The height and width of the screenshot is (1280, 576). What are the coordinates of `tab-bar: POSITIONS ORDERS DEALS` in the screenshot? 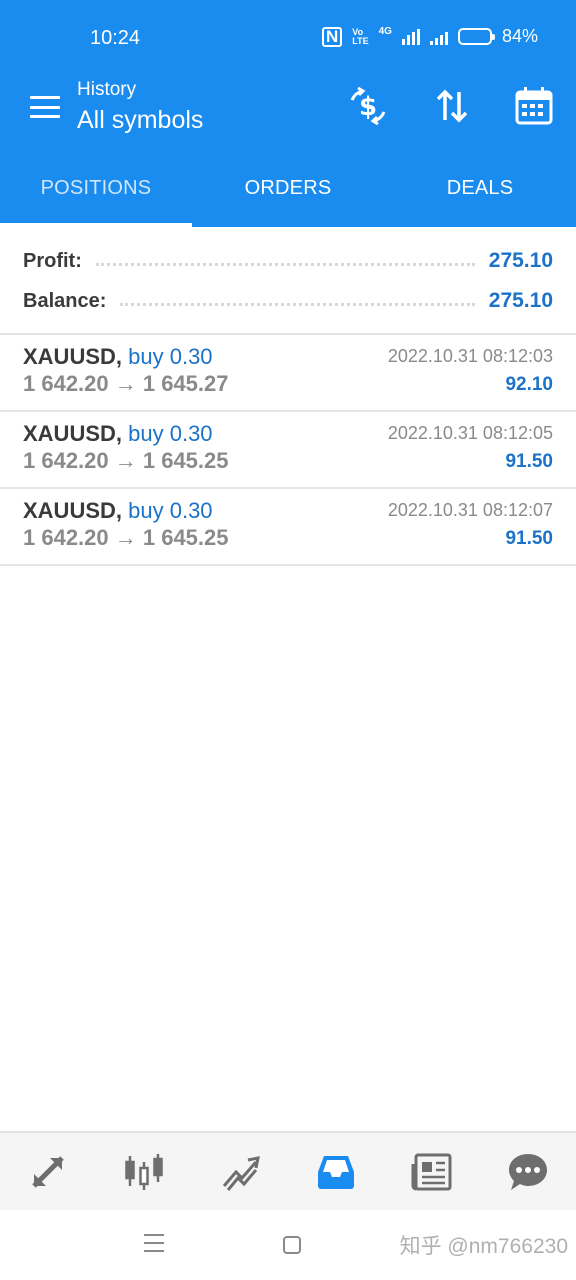 It's located at (288, 188).